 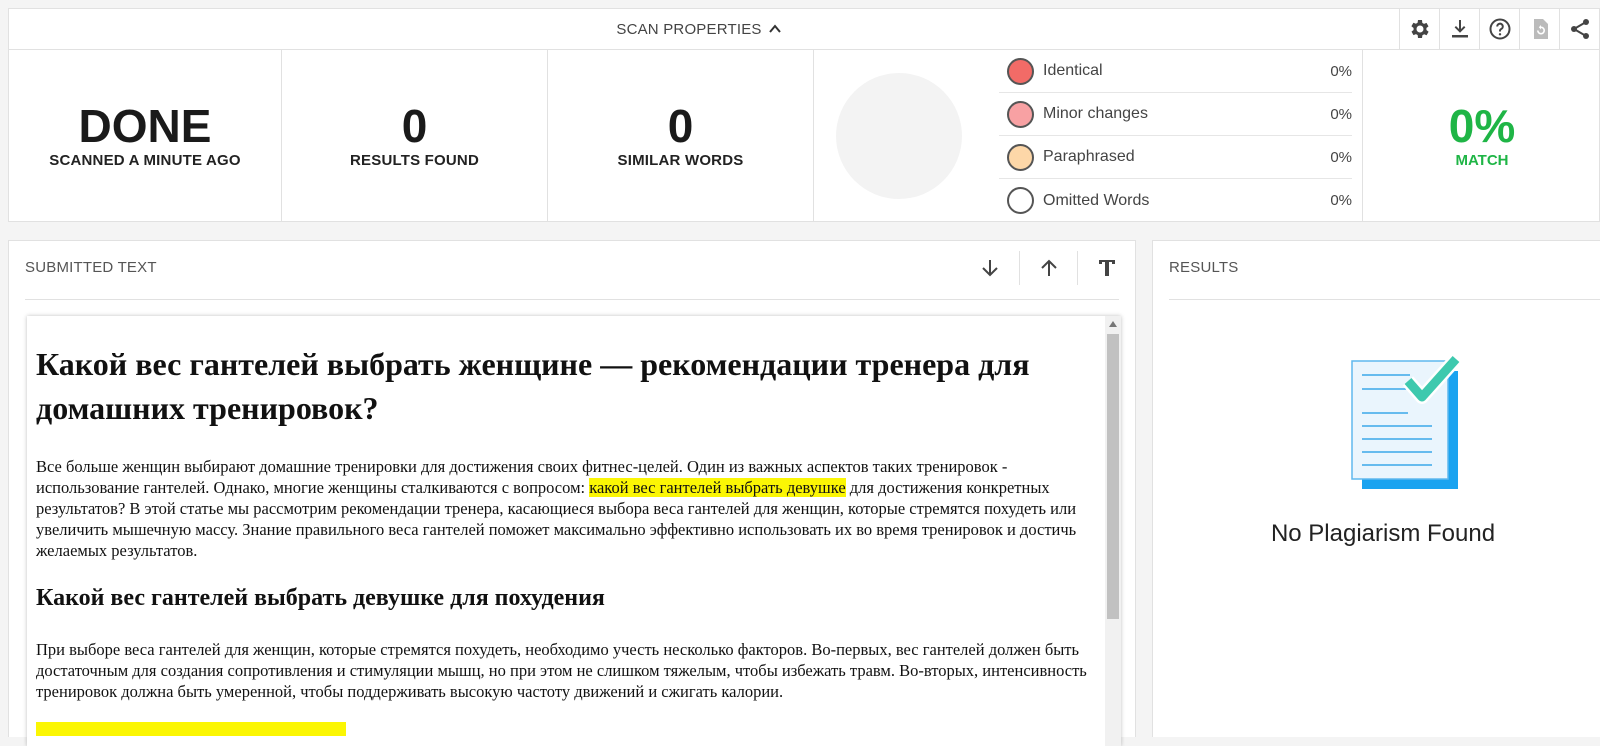 I want to click on help-button, so click(x=1499, y=29).